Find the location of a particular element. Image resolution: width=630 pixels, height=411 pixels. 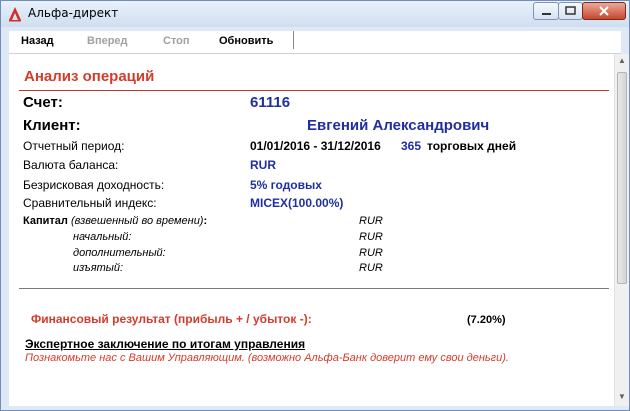

currency-label: Валюта баланса: is located at coordinates (71, 165).